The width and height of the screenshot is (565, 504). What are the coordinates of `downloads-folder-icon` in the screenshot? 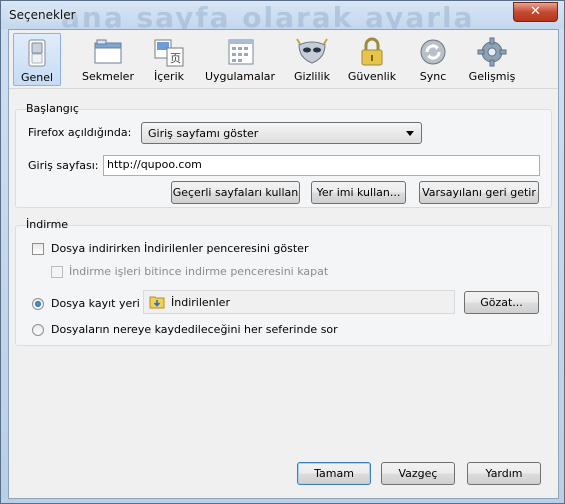 It's located at (157, 302).